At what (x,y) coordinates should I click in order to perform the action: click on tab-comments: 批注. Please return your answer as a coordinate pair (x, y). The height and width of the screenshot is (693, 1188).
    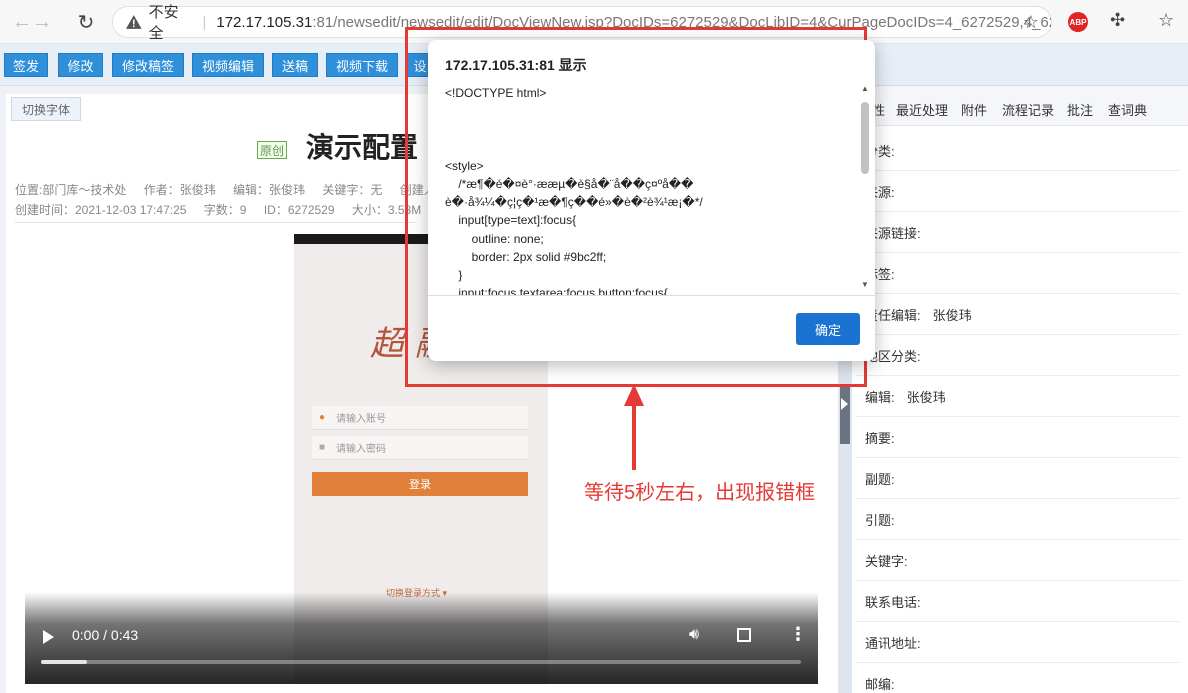
    Looking at the image, I should click on (1080, 109).